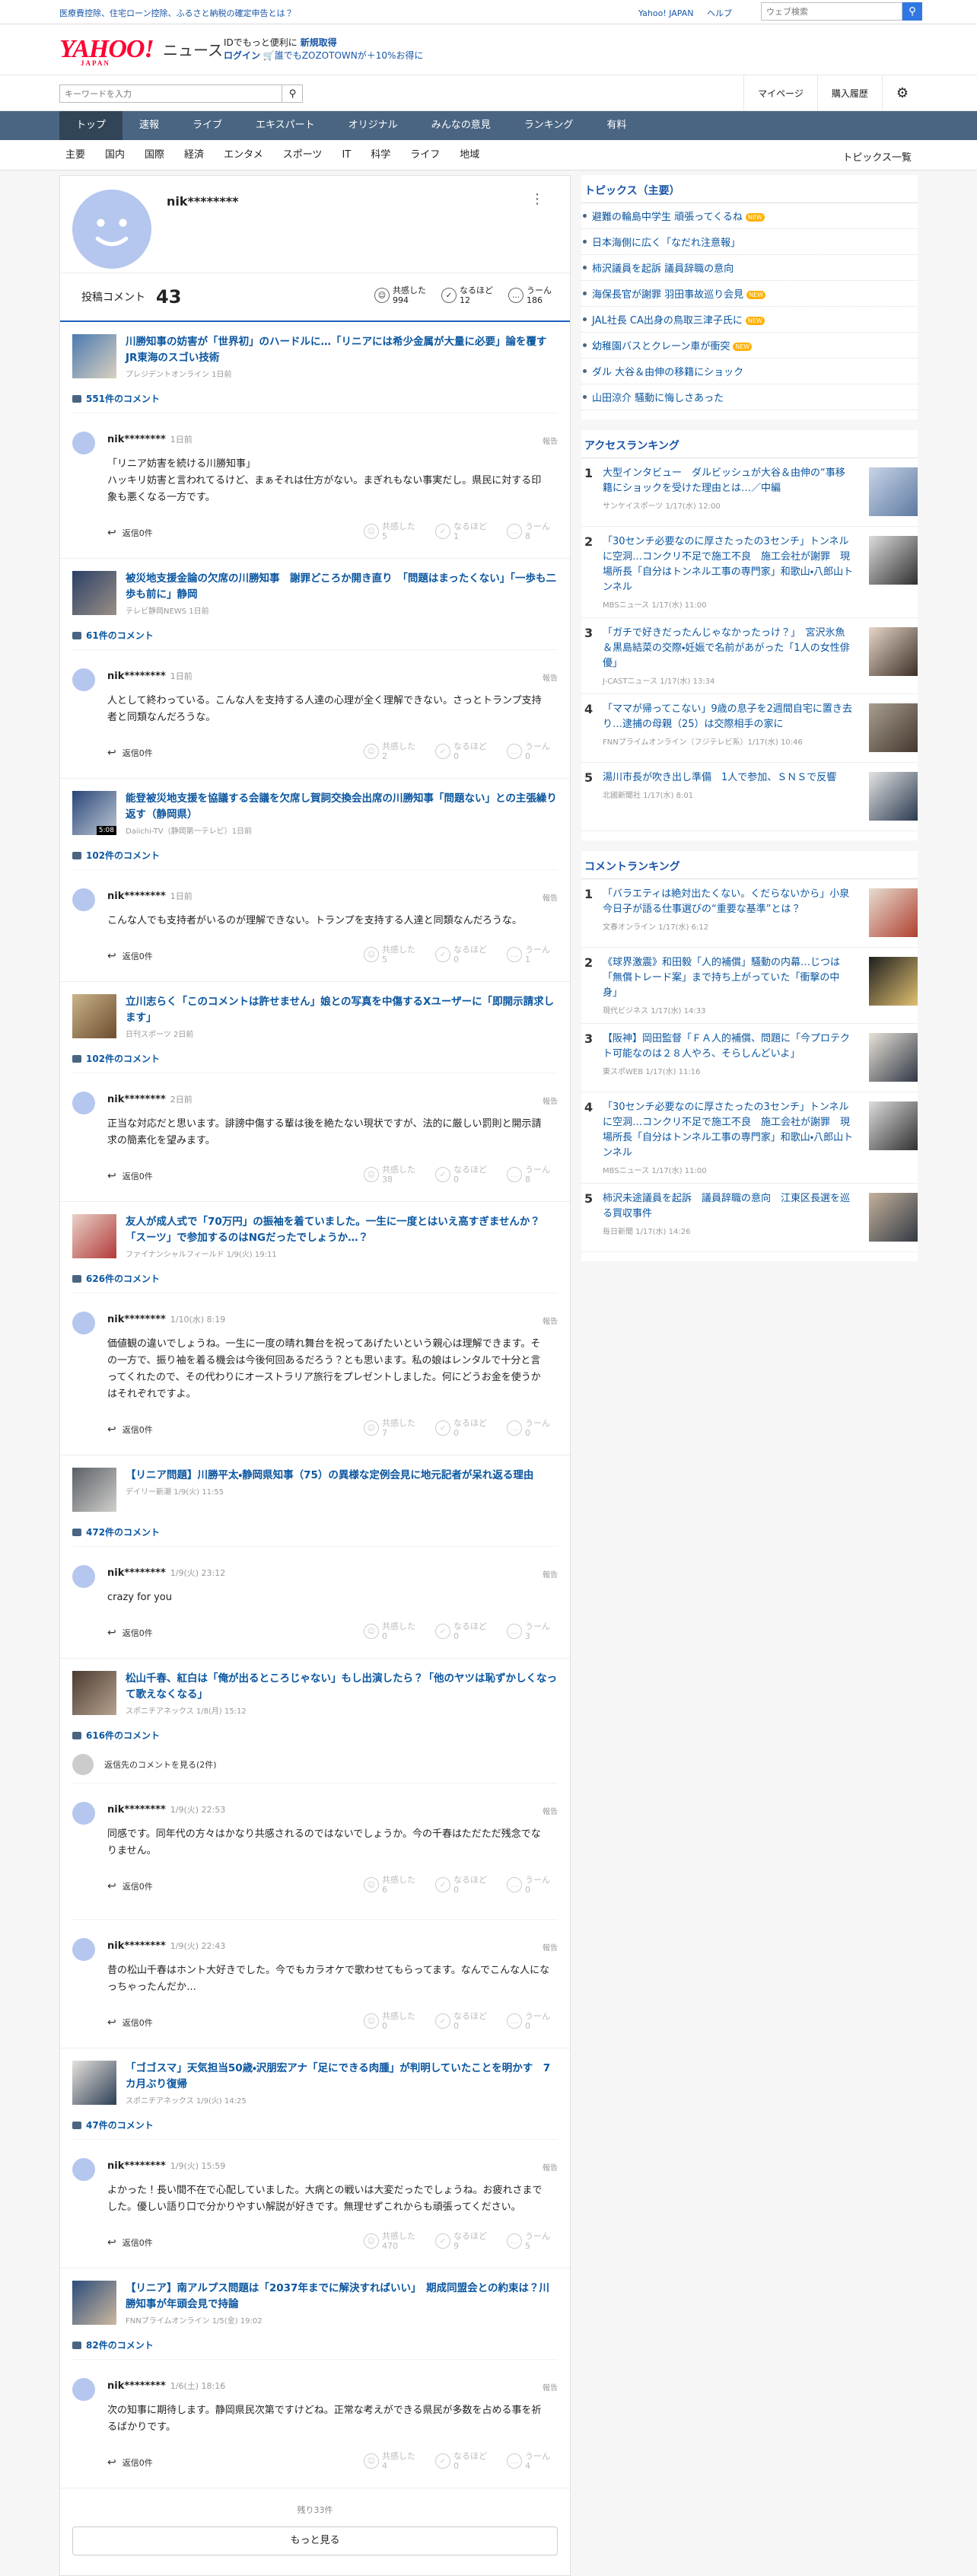 The height and width of the screenshot is (2576, 977). I want to click on settings-button: ⚙, so click(902, 92).